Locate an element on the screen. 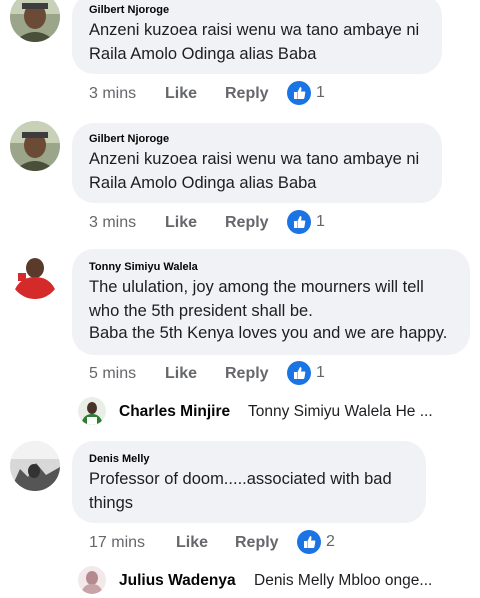  comment-time: 17 mins is located at coordinates (117, 543).